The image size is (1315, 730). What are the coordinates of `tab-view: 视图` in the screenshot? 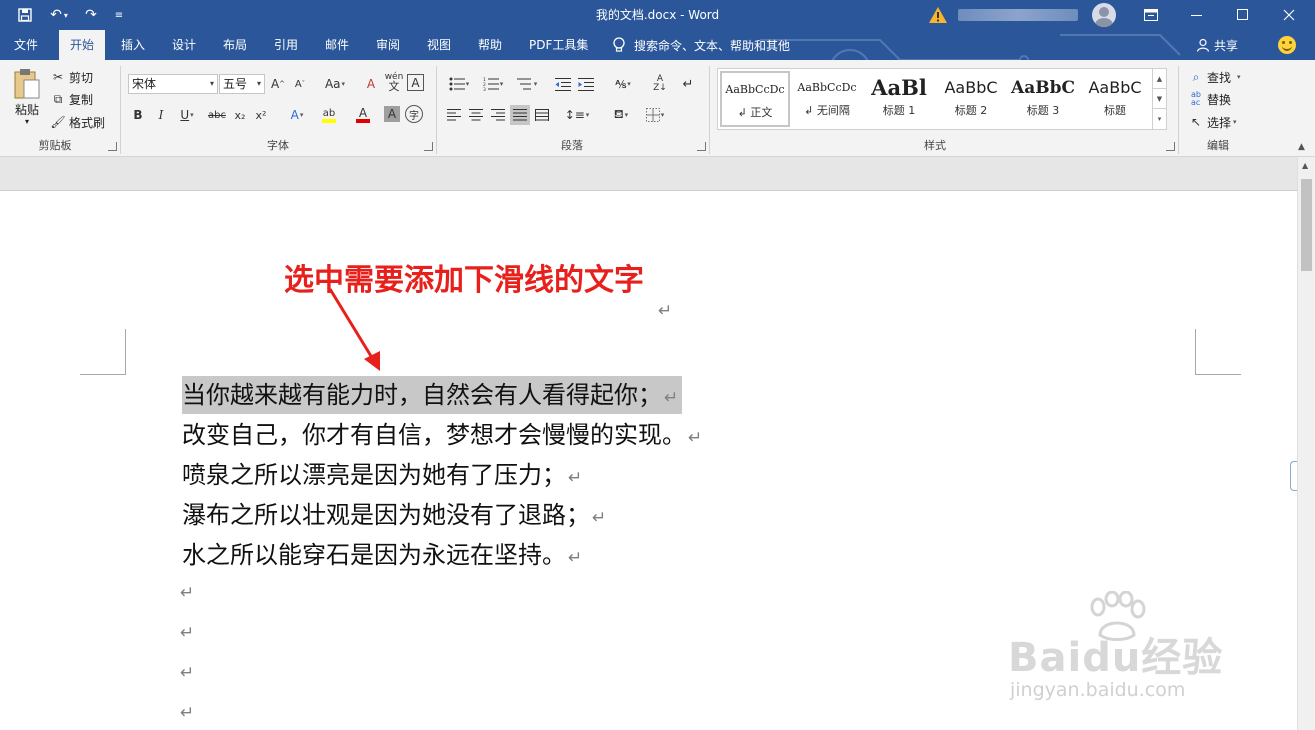 It's located at (439, 45).